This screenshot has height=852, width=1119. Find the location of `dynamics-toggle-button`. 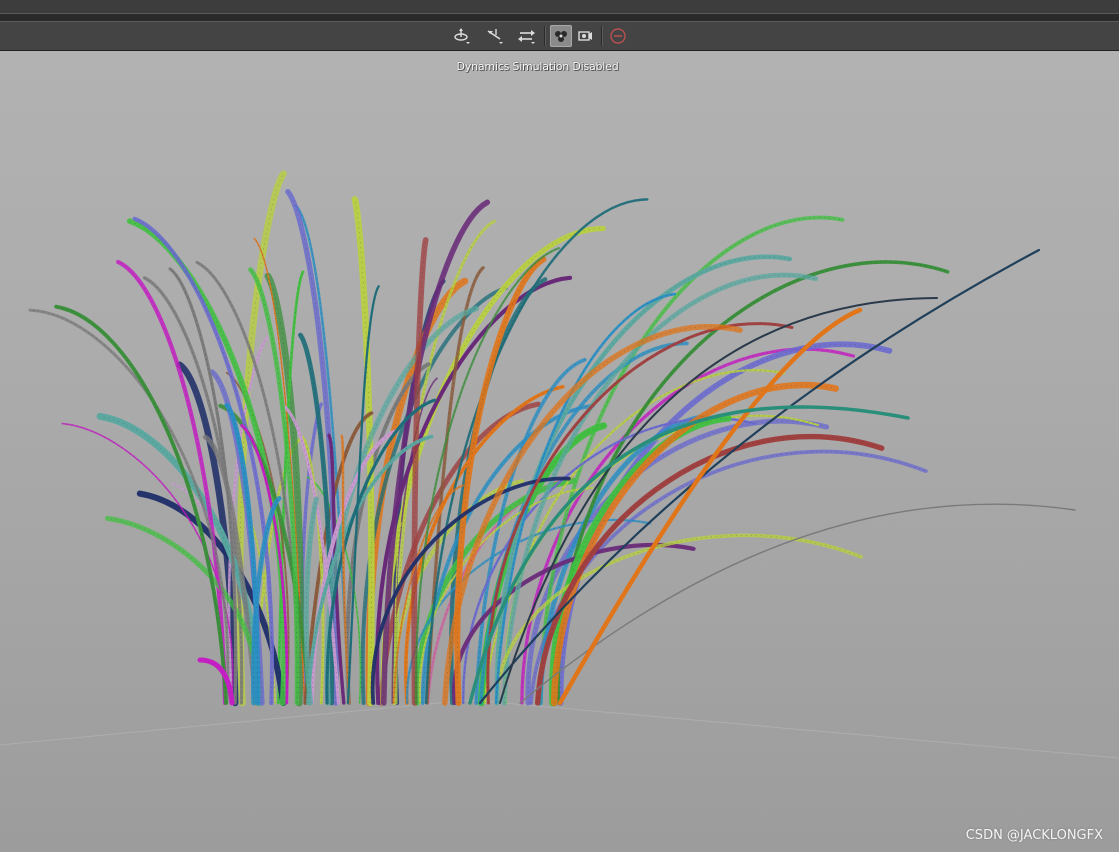

dynamics-toggle-button is located at coordinates (561, 36).